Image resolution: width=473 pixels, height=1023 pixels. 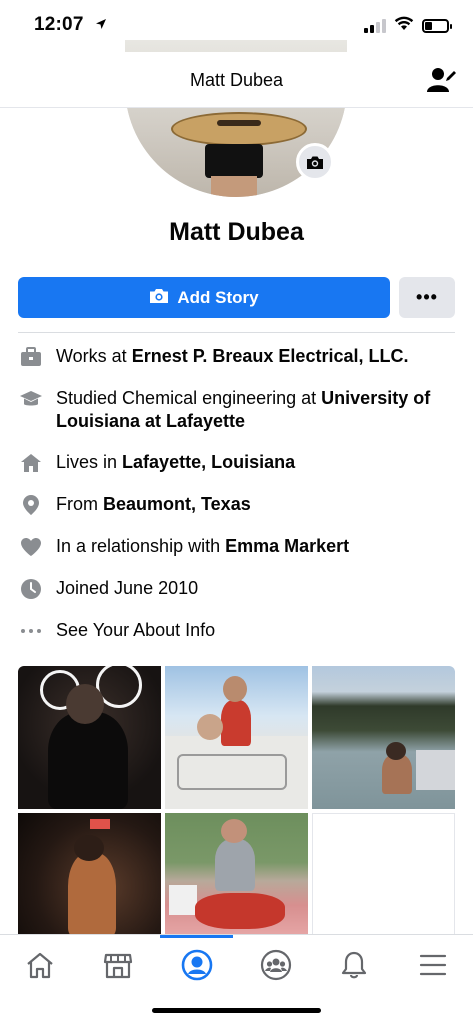 I want to click on camera-icon, so click(x=159, y=298).